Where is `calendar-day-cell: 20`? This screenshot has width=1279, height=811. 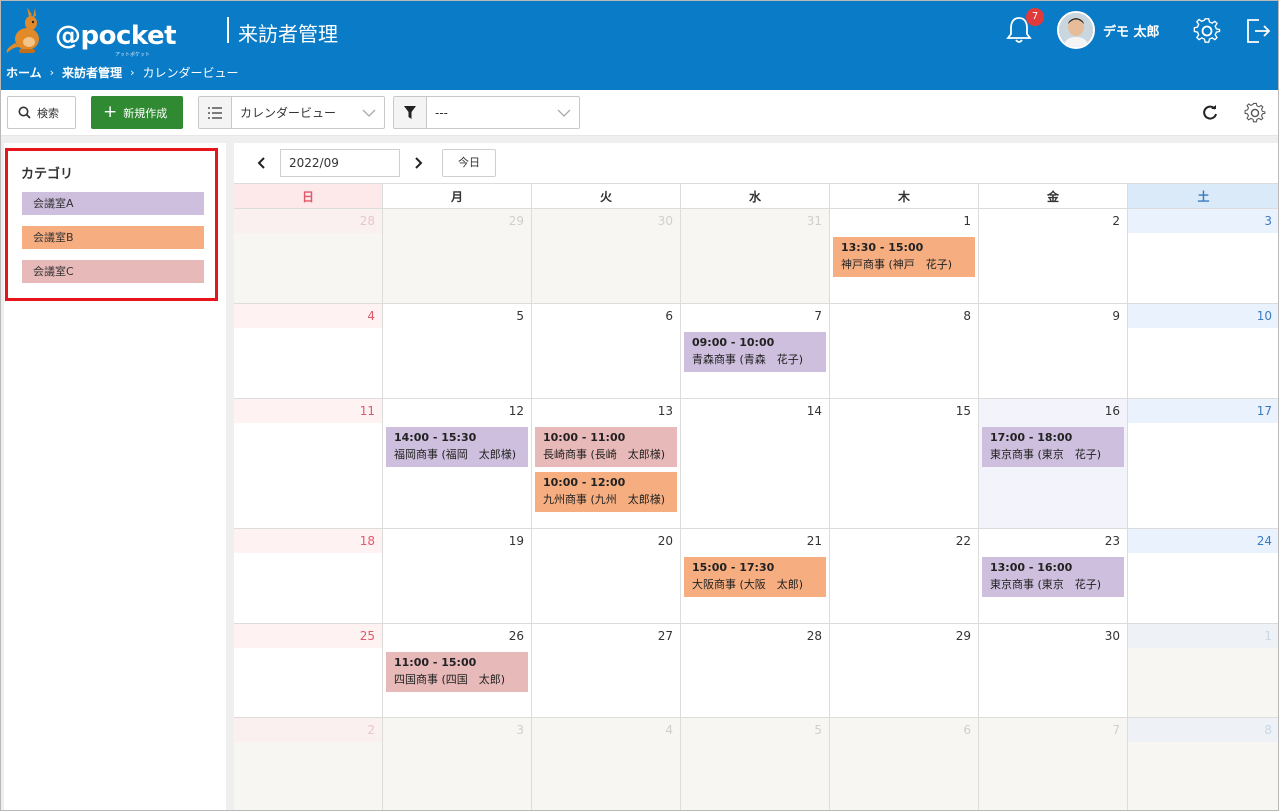
calendar-day-cell: 20 is located at coordinates (606, 576).